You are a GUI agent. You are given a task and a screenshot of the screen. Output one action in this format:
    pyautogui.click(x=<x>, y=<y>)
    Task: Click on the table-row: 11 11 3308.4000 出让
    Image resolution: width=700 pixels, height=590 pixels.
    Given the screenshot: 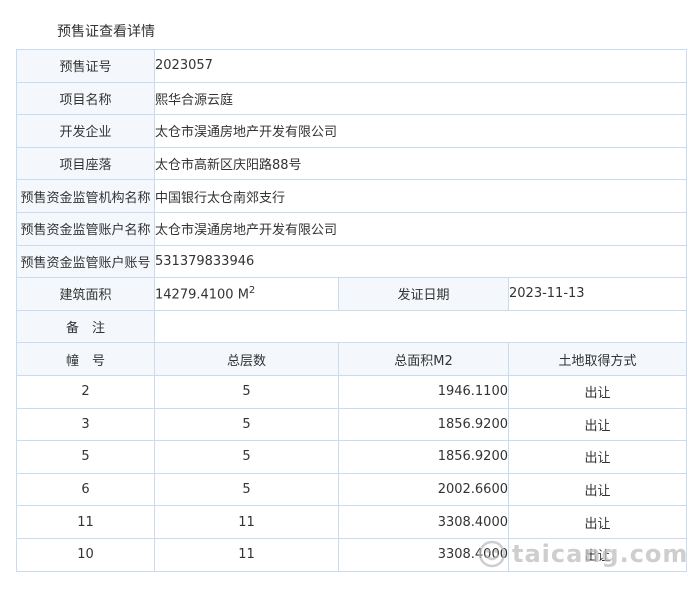 What is the action you would take?
    pyautogui.click(x=352, y=522)
    